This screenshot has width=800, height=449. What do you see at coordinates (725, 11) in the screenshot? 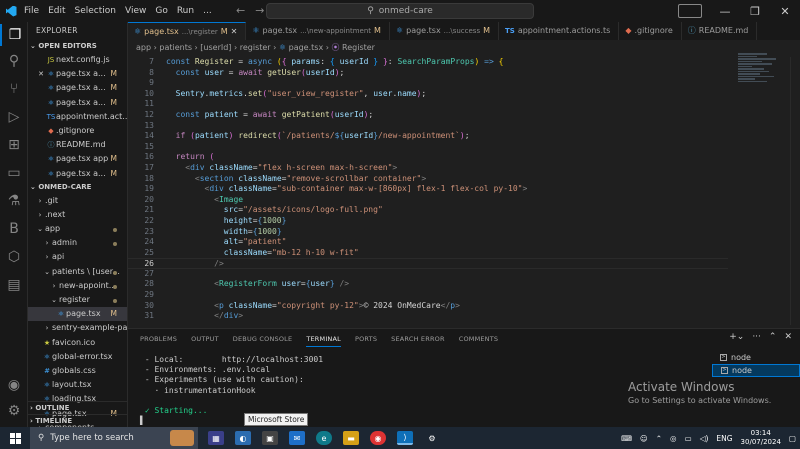
I see `minimize-button: —` at bounding box center [725, 11].